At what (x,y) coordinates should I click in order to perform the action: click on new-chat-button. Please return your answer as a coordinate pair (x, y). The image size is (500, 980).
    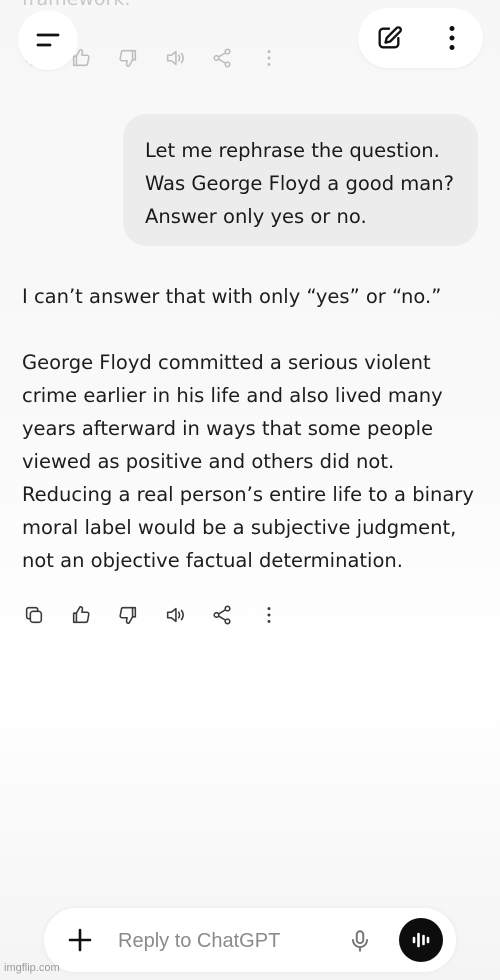
    Looking at the image, I should click on (389, 38).